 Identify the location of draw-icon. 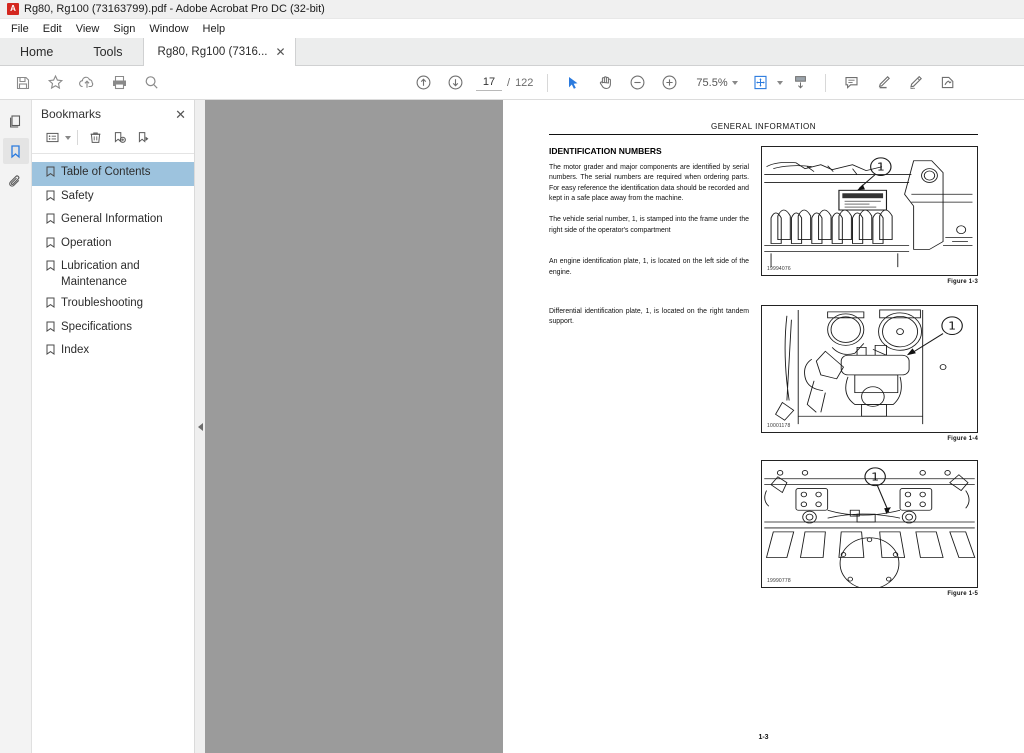
(915, 83).